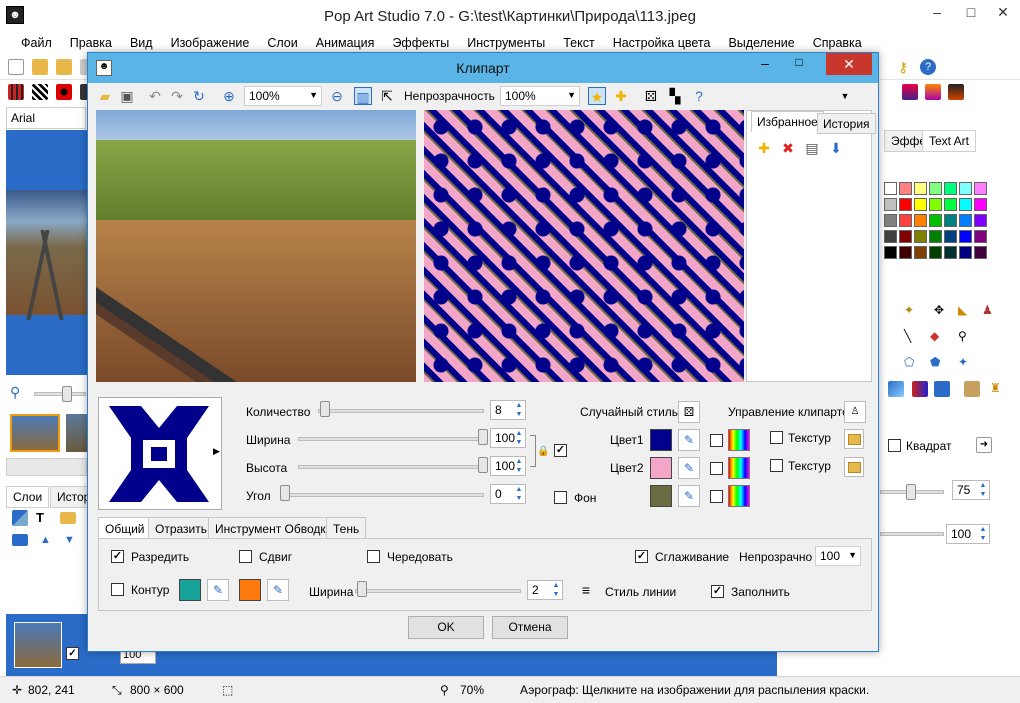 Image resolution: width=1020 pixels, height=703 pixels. I want to click on texture2-checkbox, so click(776, 465).